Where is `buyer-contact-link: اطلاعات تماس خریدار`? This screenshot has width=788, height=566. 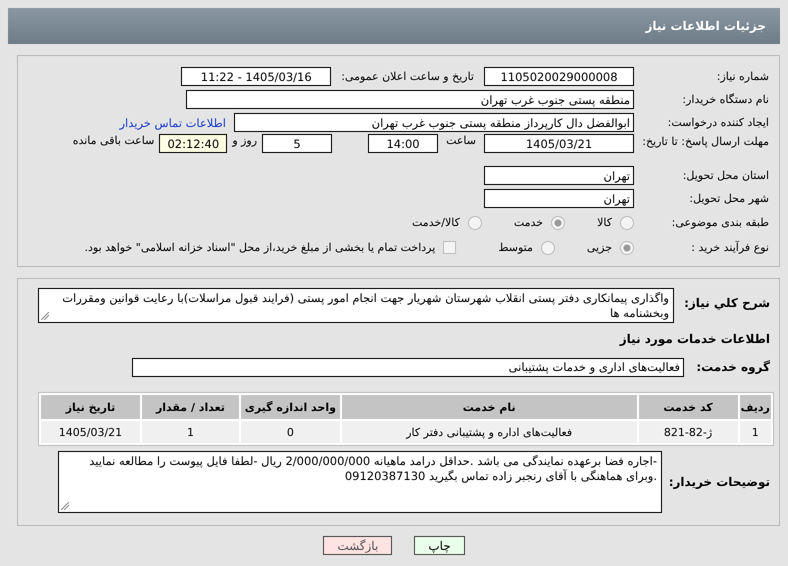 buyer-contact-link: اطلاعات تماس خریدار is located at coordinates (172, 123).